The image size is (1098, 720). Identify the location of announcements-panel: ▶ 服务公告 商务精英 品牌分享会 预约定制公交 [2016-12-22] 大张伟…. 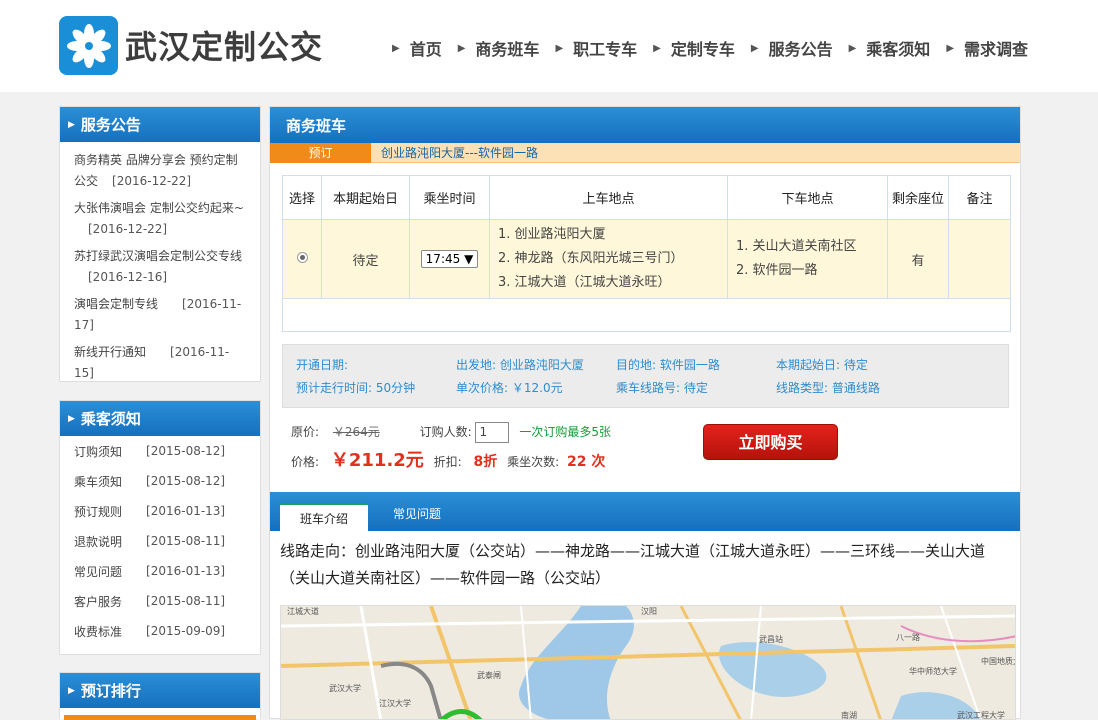
(160, 244).